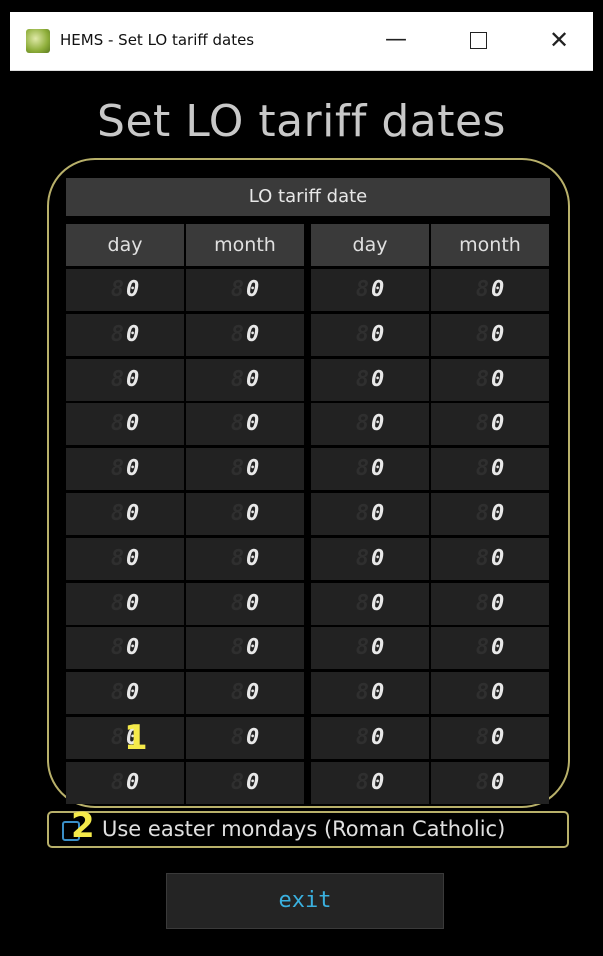 Image resolution: width=603 pixels, height=956 pixels. What do you see at coordinates (490, 245) in the screenshot?
I see `column-header-month-right: month` at bounding box center [490, 245].